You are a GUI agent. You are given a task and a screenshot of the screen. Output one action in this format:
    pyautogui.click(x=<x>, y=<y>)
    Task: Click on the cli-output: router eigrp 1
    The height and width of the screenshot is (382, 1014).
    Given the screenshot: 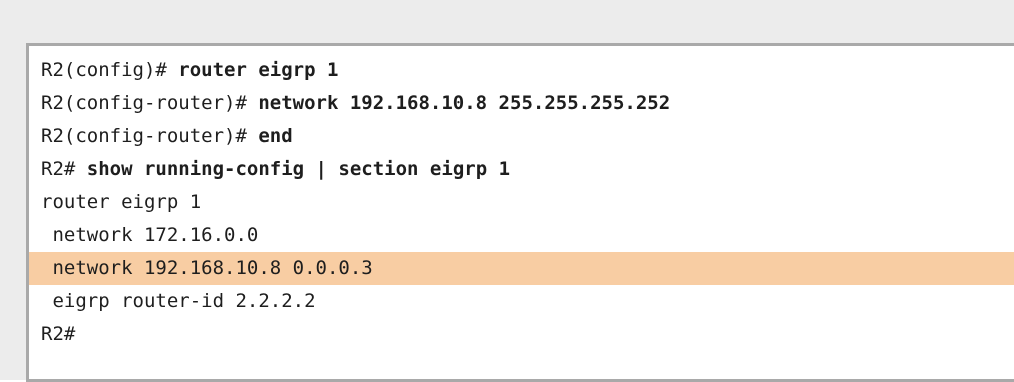 What is the action you would take?
    pyautogui.click(x=121, y=202)
    